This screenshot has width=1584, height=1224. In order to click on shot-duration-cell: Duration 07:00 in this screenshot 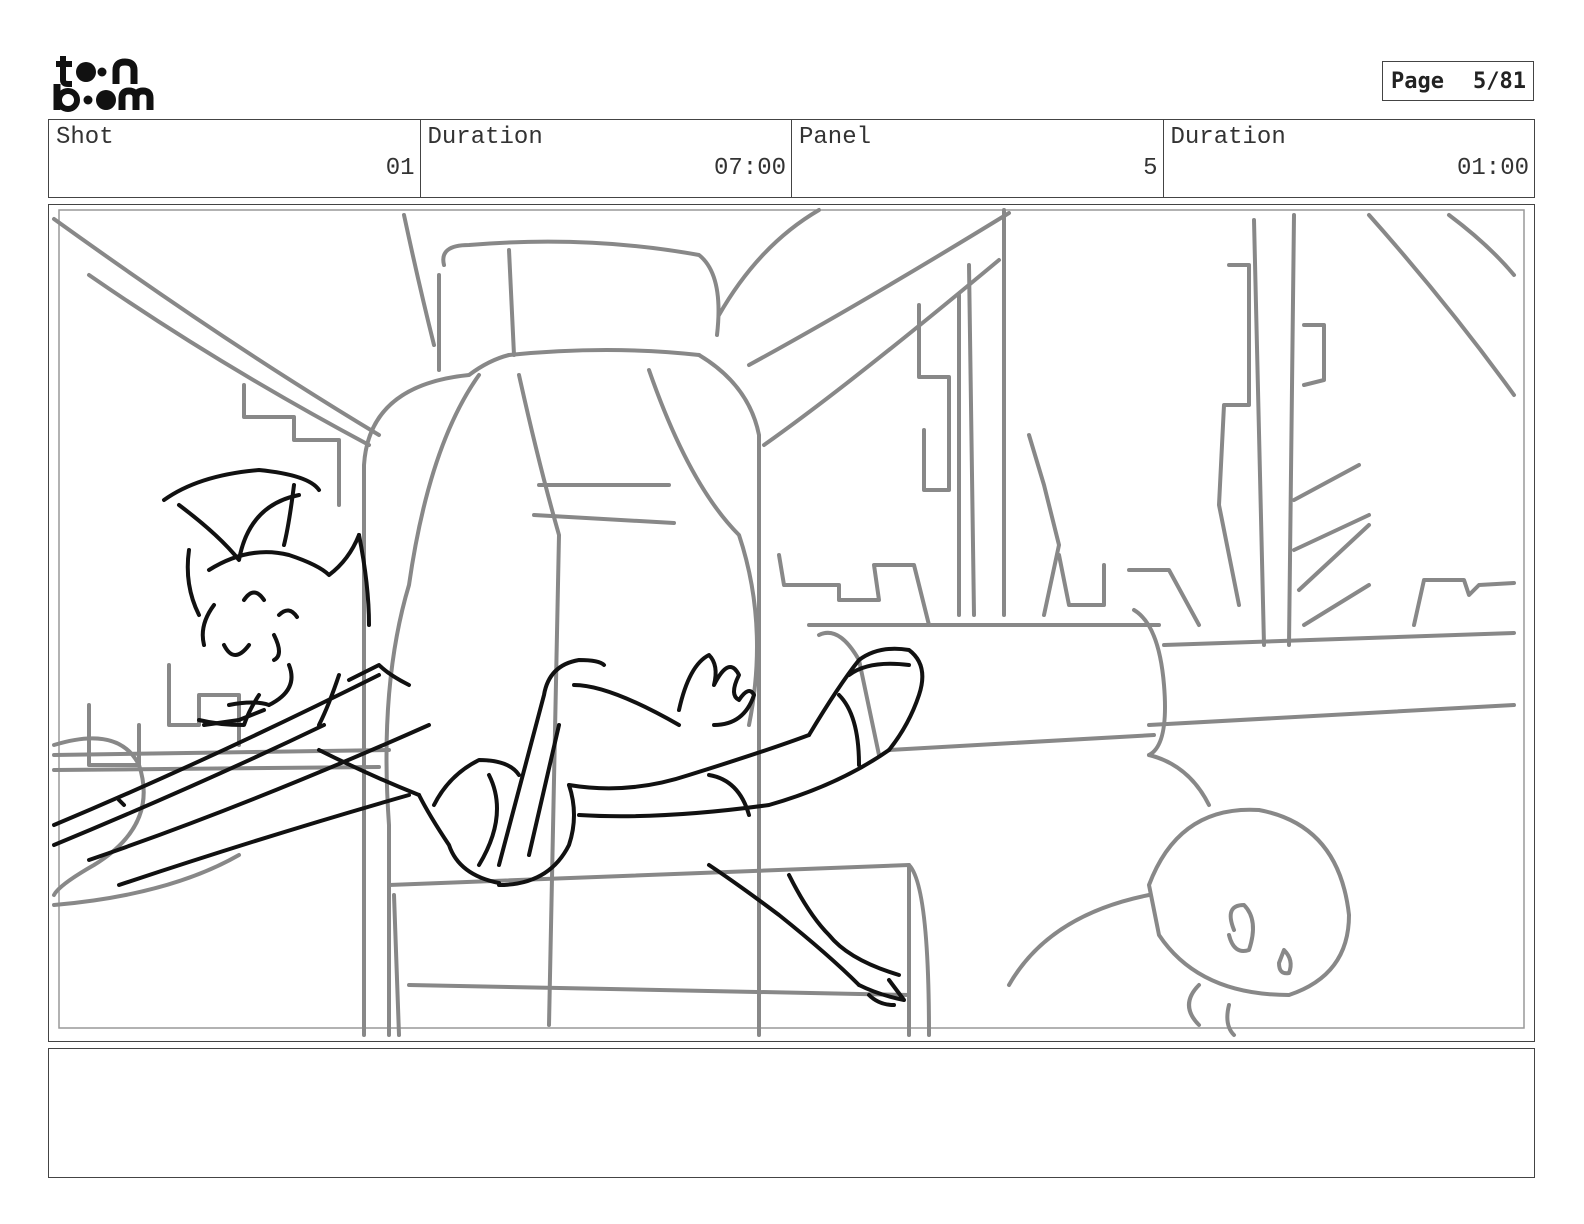, I will do `click(606, 158)`.